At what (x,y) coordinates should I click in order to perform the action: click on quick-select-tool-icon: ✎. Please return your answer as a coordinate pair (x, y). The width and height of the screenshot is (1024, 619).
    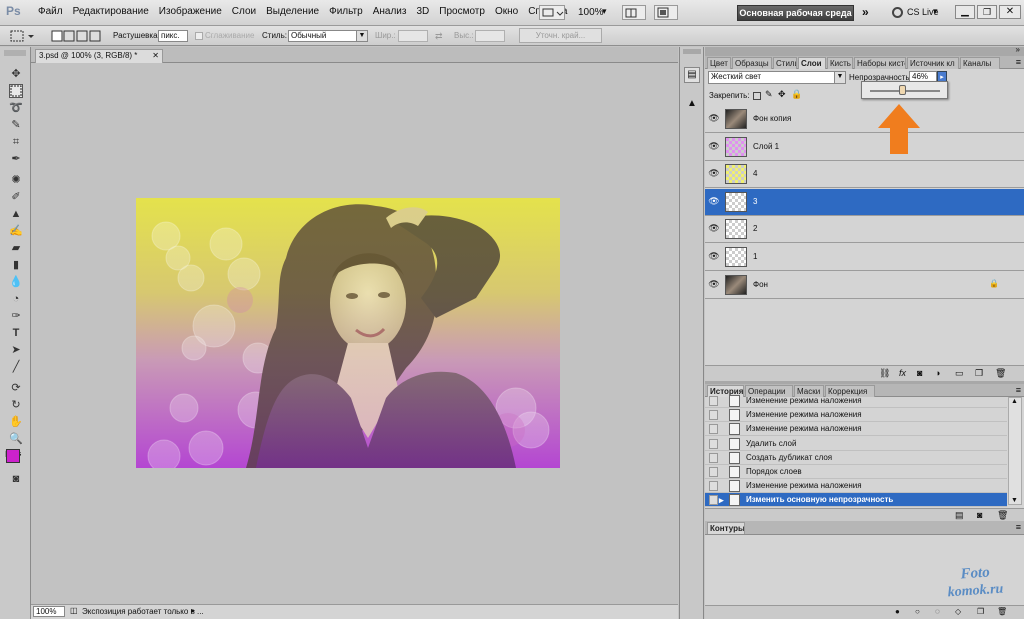
    Looking at the image, I should click on (16, 125).